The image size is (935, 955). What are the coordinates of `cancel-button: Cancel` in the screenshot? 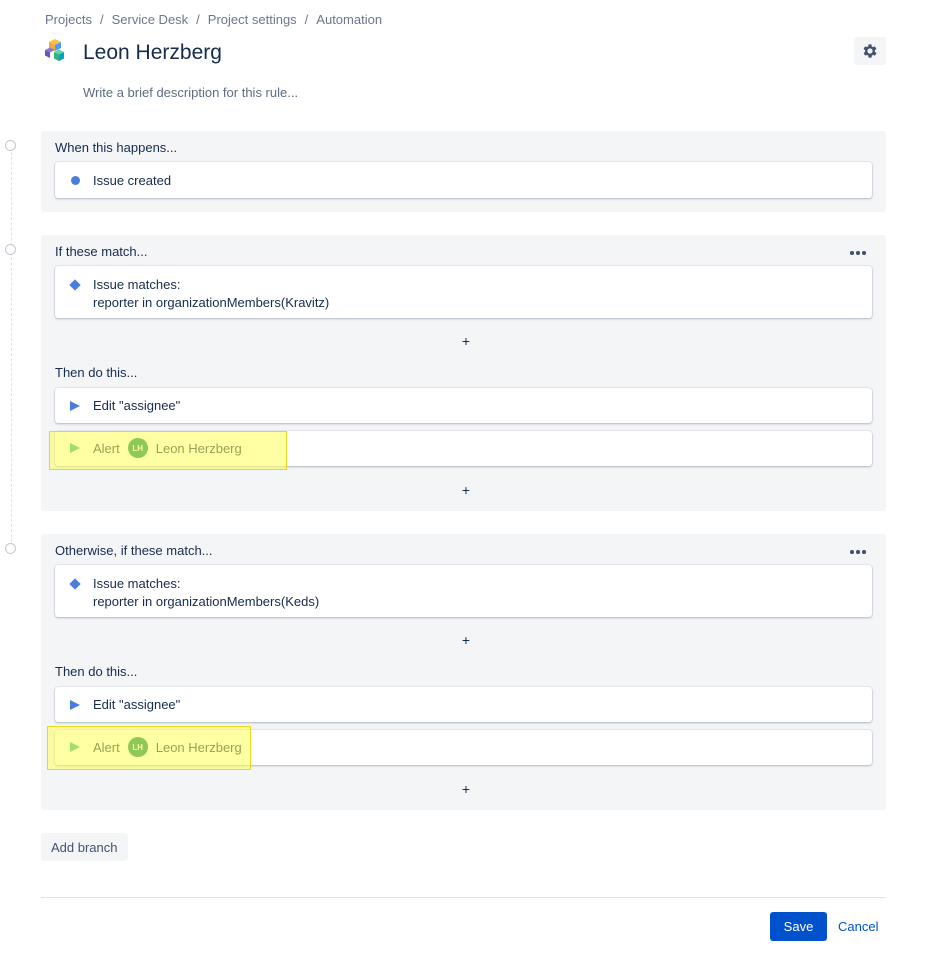 It's located at (858, 926).